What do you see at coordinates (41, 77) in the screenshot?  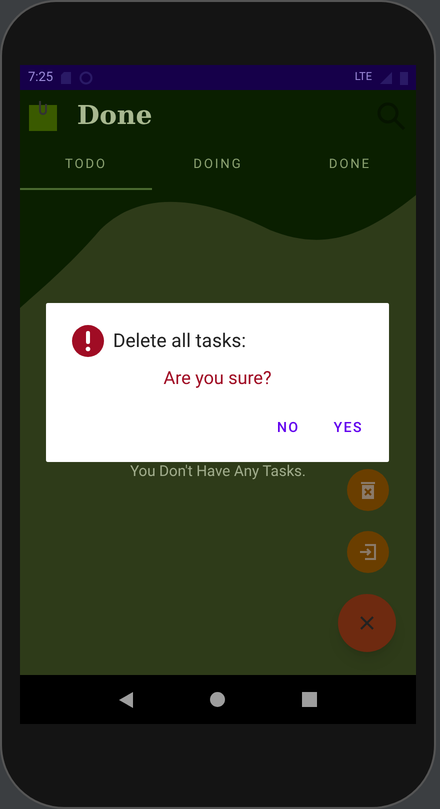 I see `status-time: 7:25` at bounding box center [41, 77].